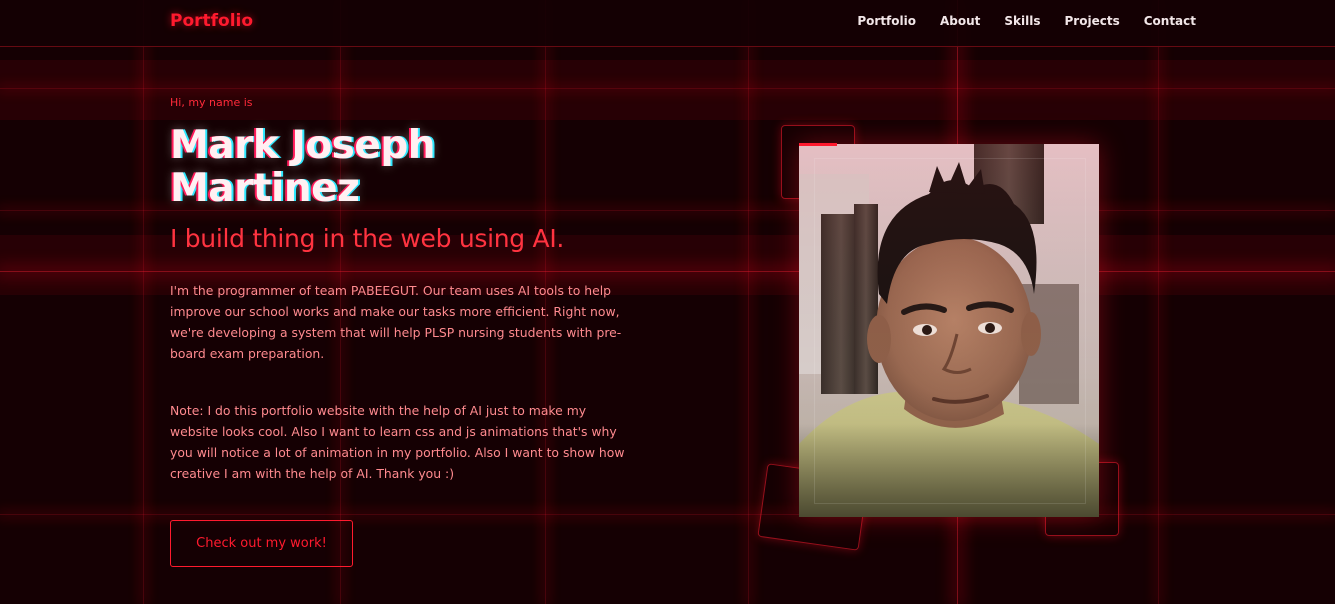 The image size is (1335, 604). I want to click on brand-logo: Portfolio, so click(211, 21).